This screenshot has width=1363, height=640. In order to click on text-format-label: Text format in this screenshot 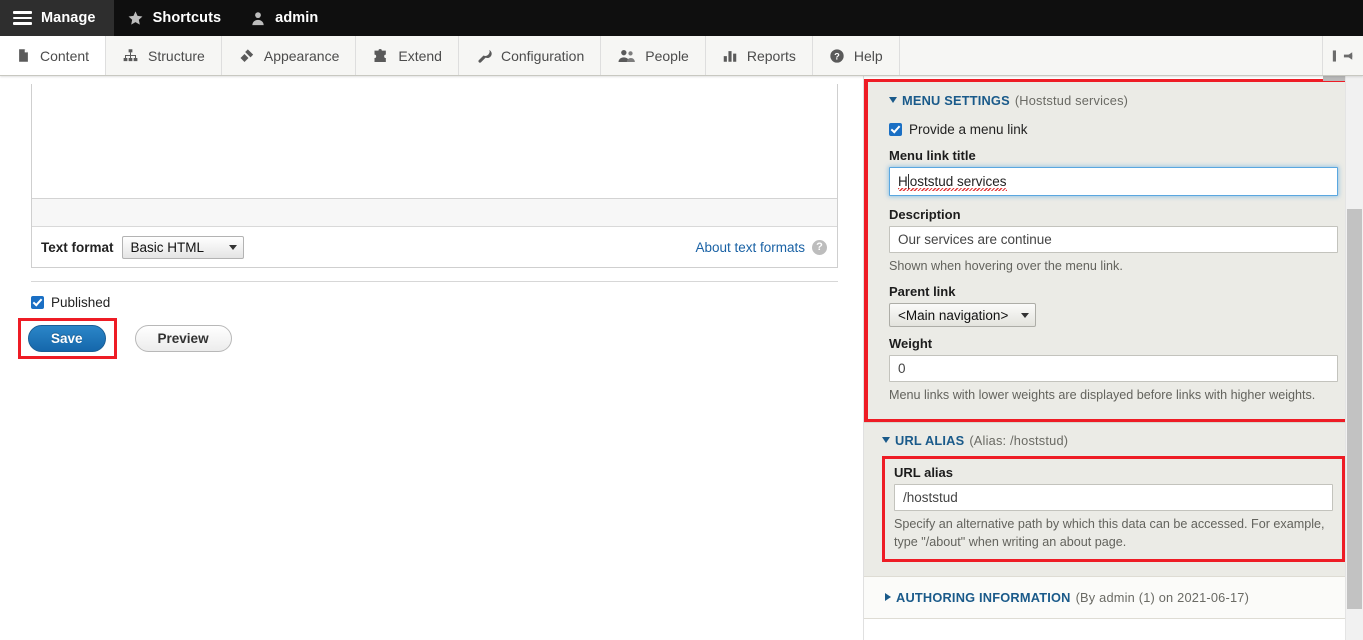, I will do `click(77, 247)`.